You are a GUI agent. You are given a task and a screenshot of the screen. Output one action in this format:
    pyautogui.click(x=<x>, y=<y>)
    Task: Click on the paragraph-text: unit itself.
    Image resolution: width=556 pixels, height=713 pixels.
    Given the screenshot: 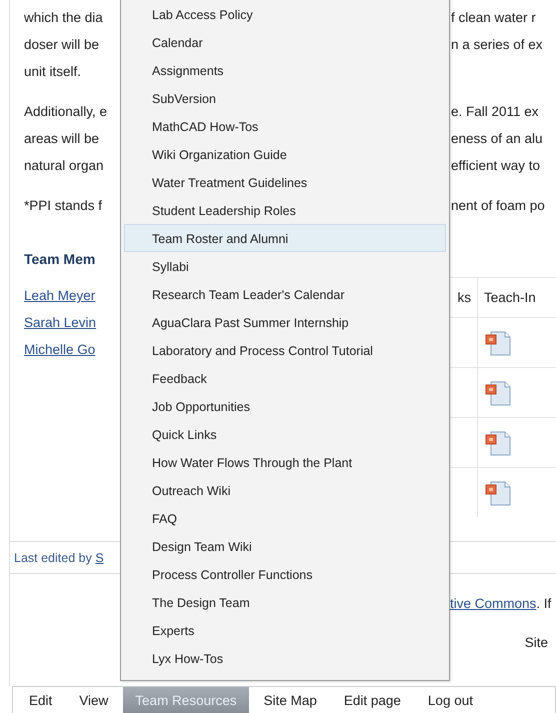 What is the action you would take?
    pyautogui.click(x=53, y=71)
    